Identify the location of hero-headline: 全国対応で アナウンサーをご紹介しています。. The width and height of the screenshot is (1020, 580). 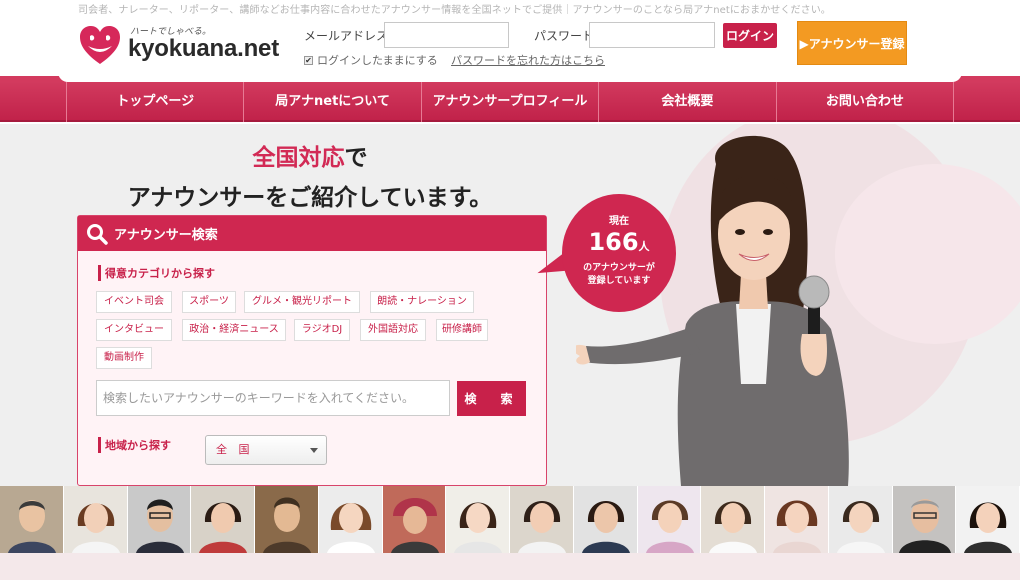
(310, 175).